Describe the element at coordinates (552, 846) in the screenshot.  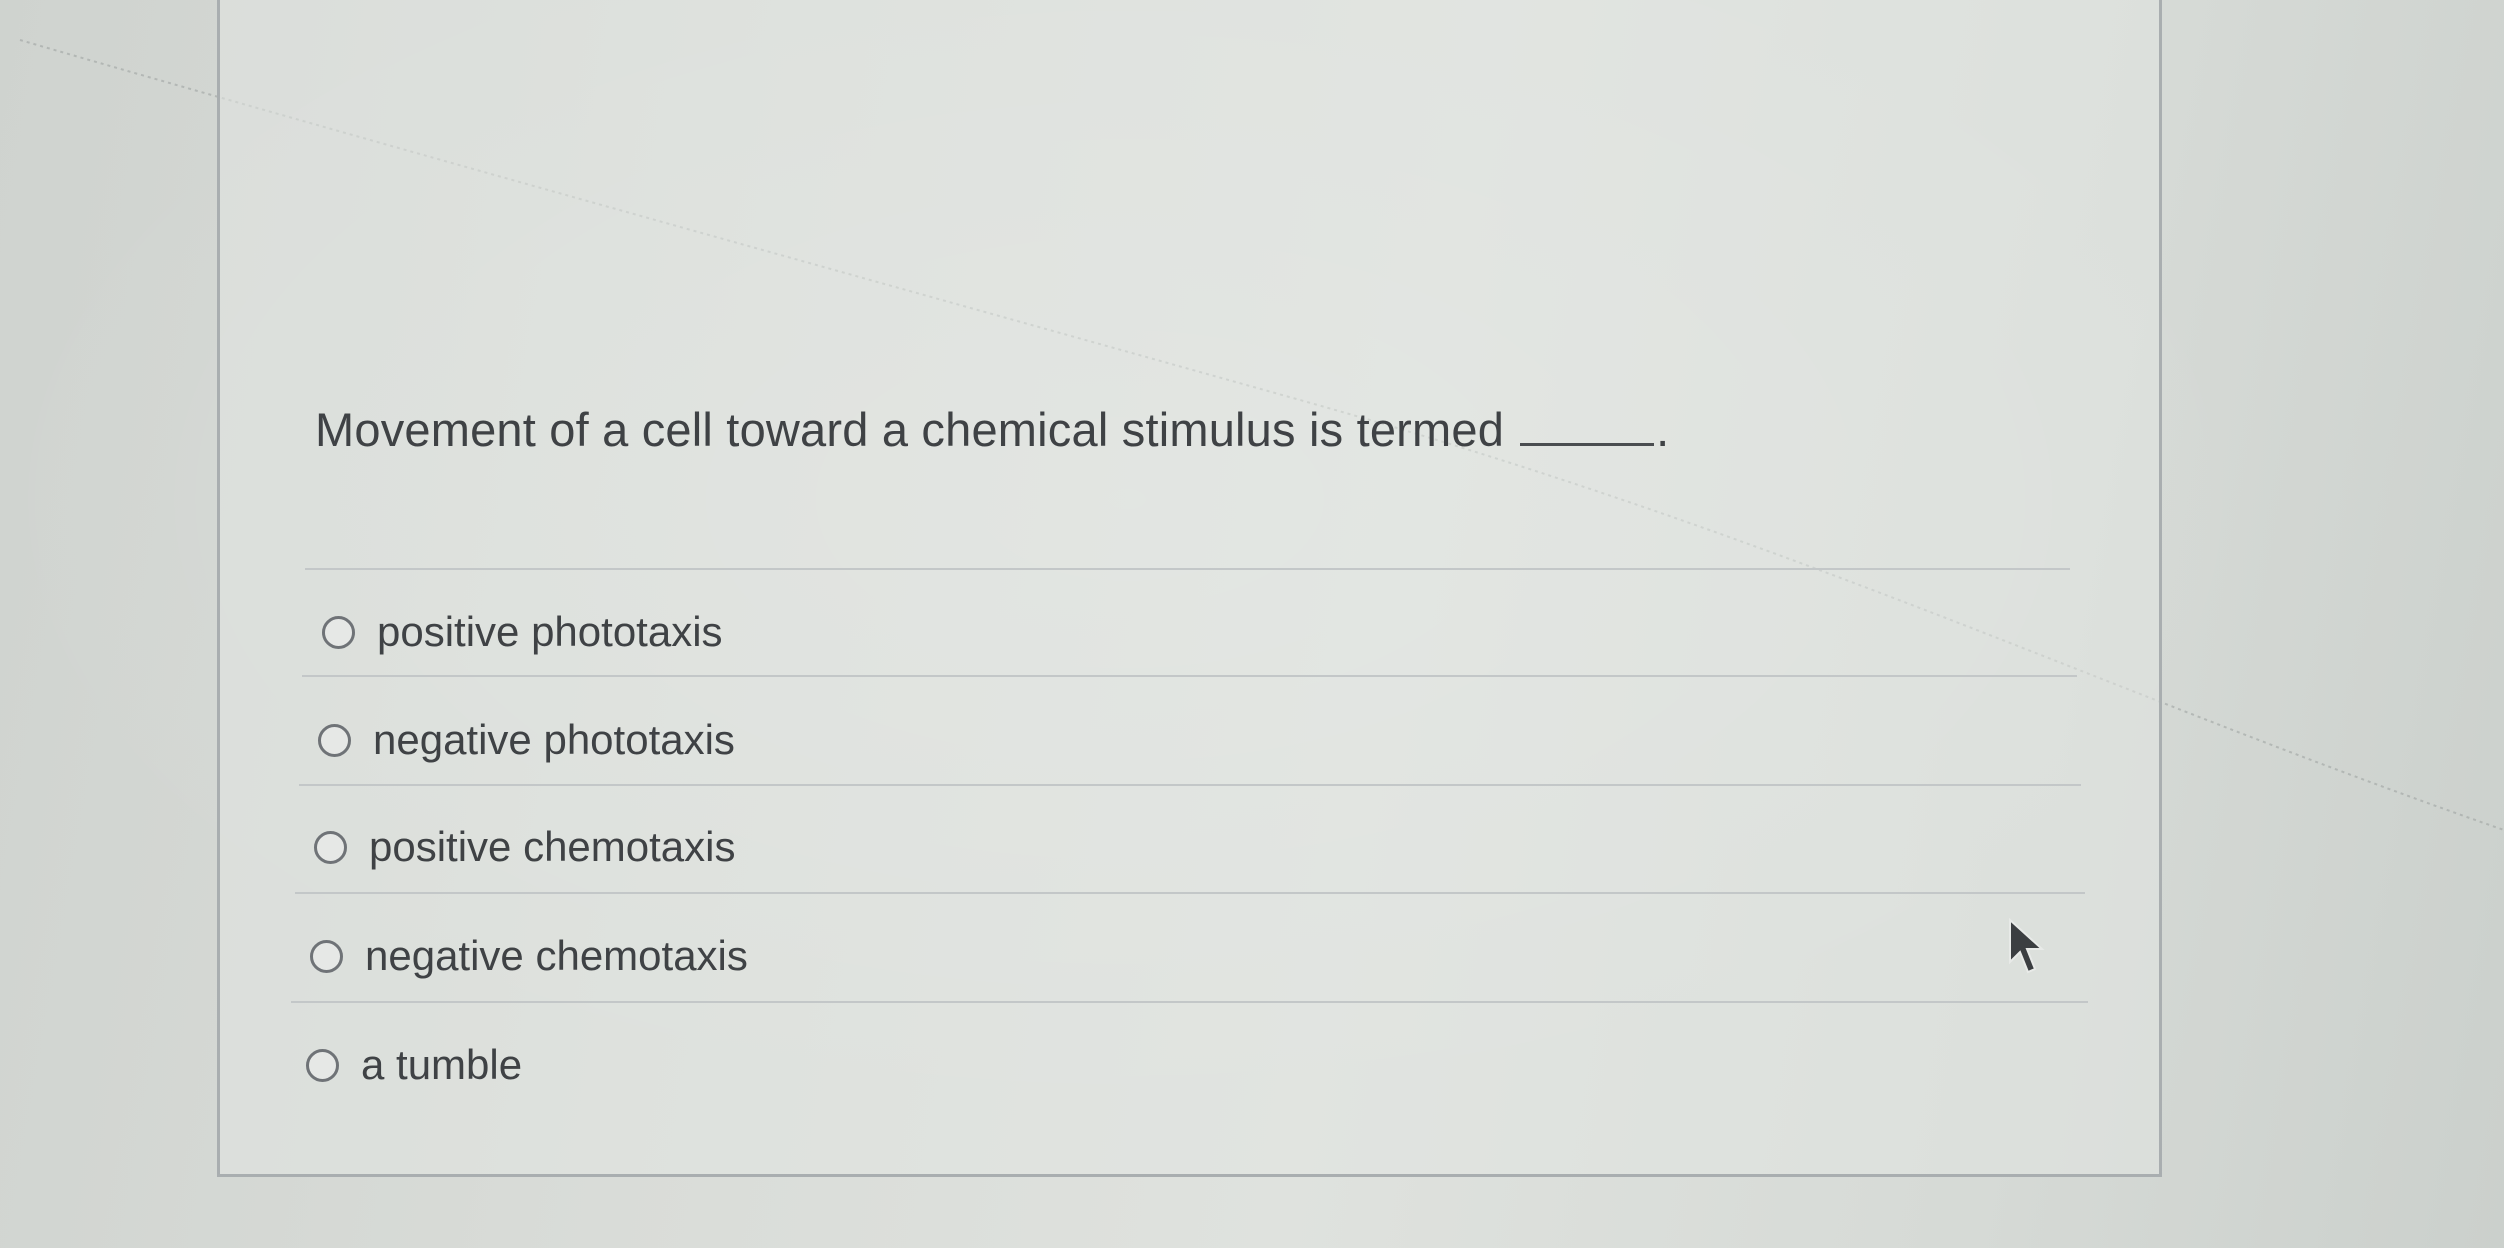
I see `option-label: positive chemotaxis` at that location.